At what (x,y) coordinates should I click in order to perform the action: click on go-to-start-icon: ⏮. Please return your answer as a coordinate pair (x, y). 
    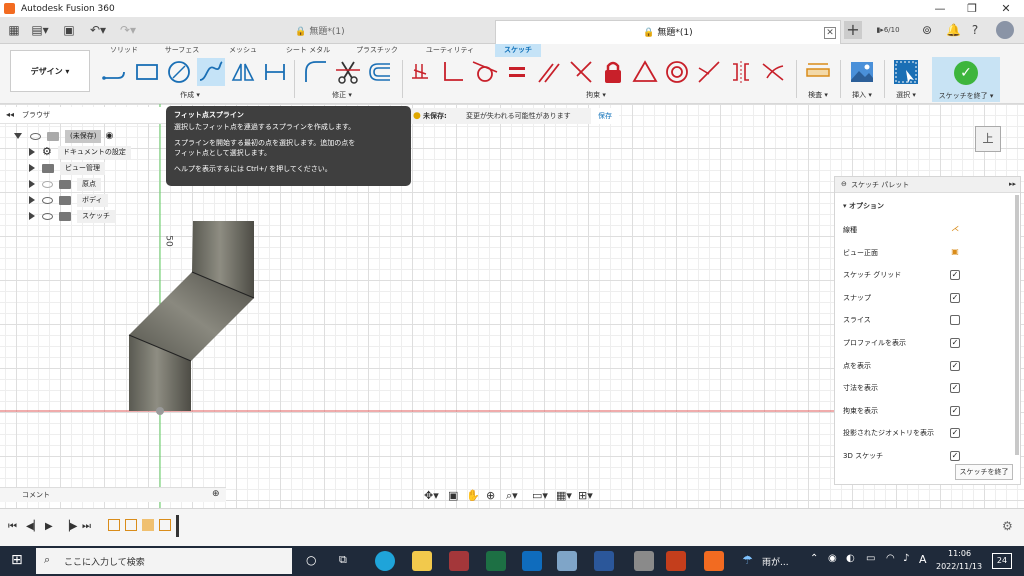
    Looking at the image, I should click on (12, 526).